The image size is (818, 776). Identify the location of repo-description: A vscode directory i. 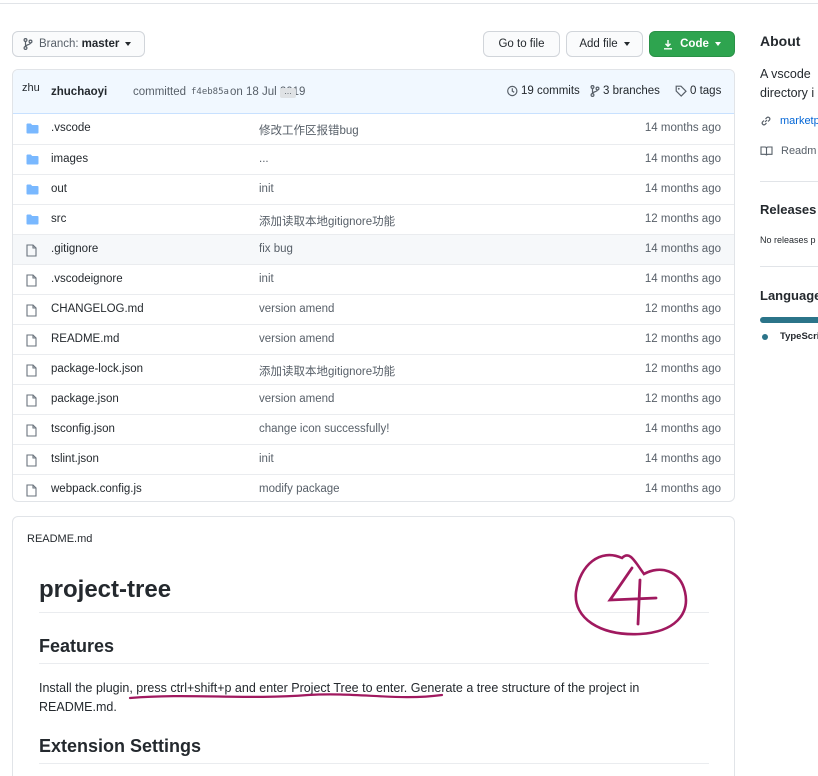
(787, 83).